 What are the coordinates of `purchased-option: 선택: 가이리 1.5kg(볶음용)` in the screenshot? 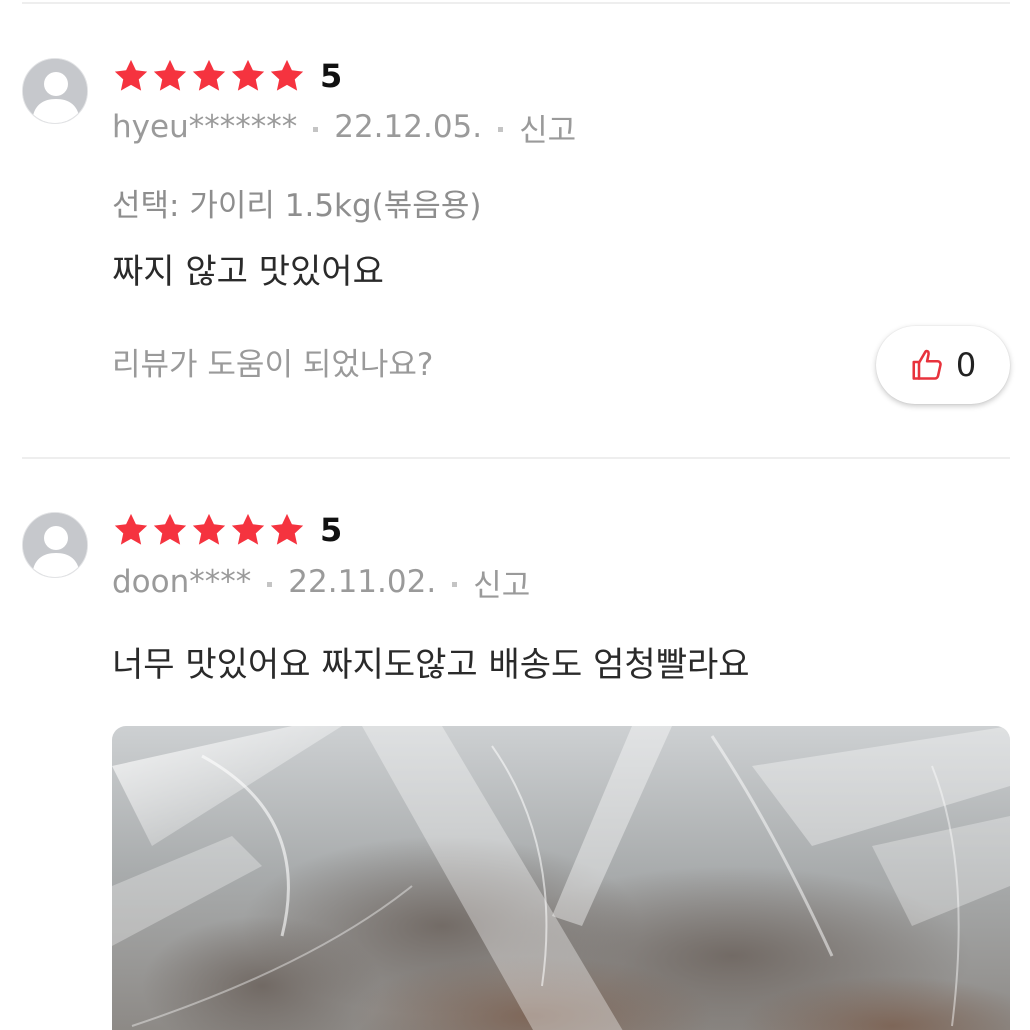 It's located at (297, 206).